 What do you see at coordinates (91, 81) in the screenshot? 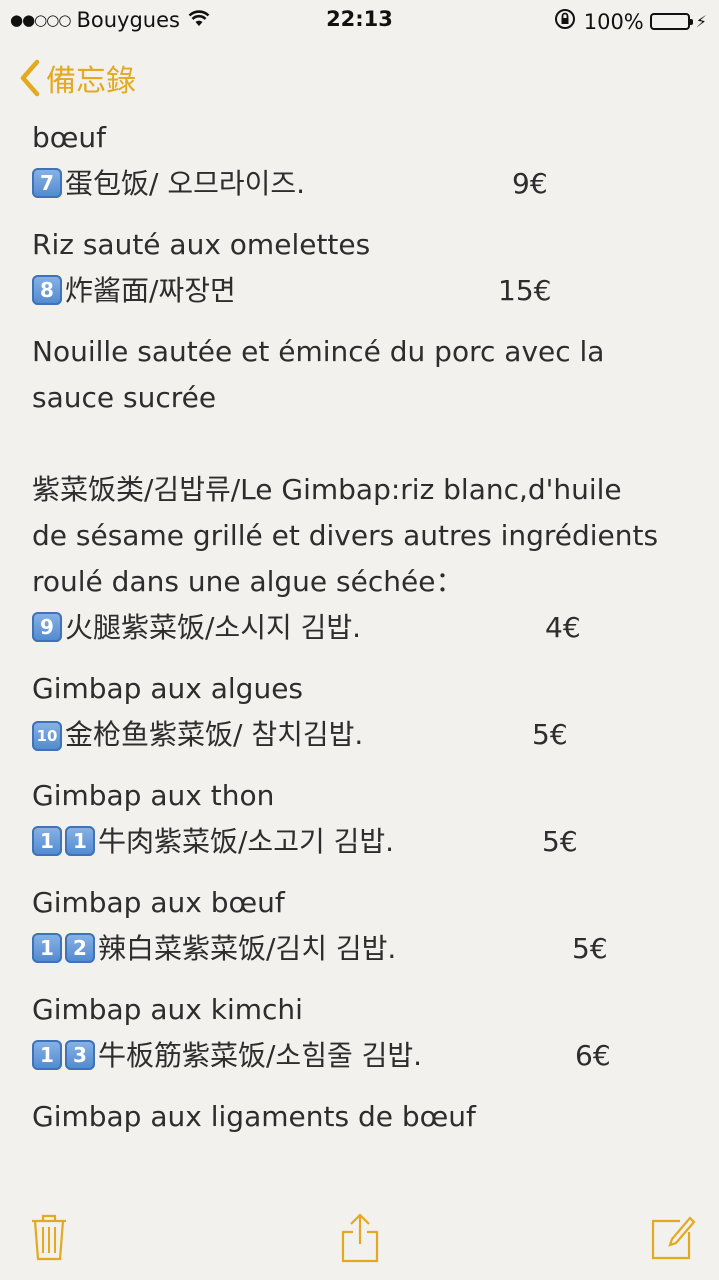
I see `back-label: 備忘錄` at bounding box center [91, 81].